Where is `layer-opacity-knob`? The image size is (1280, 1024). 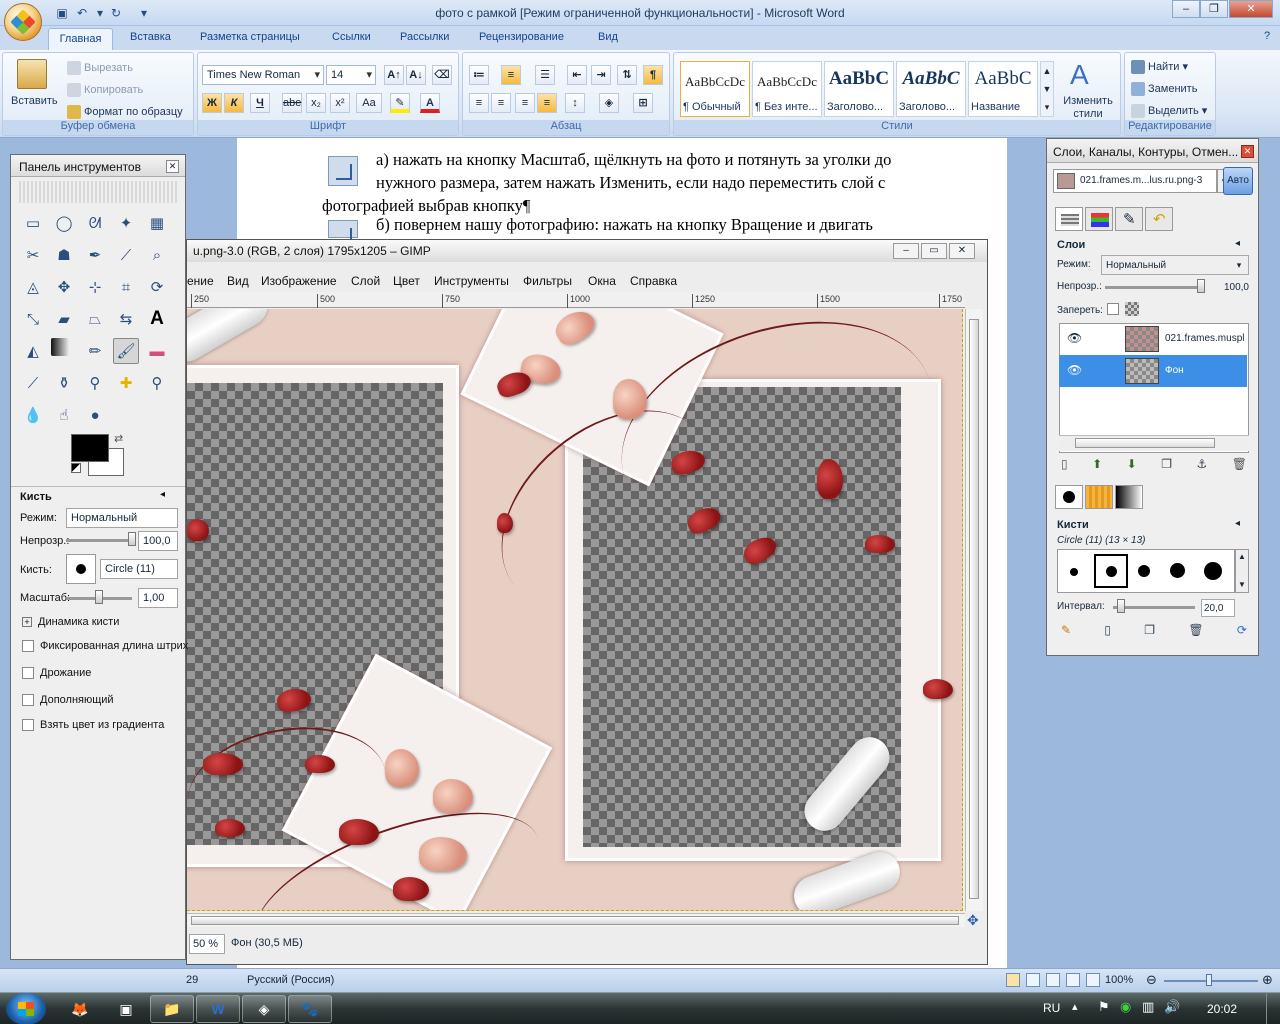 layer-opacity-knob is located at coordinates (1201, 286).